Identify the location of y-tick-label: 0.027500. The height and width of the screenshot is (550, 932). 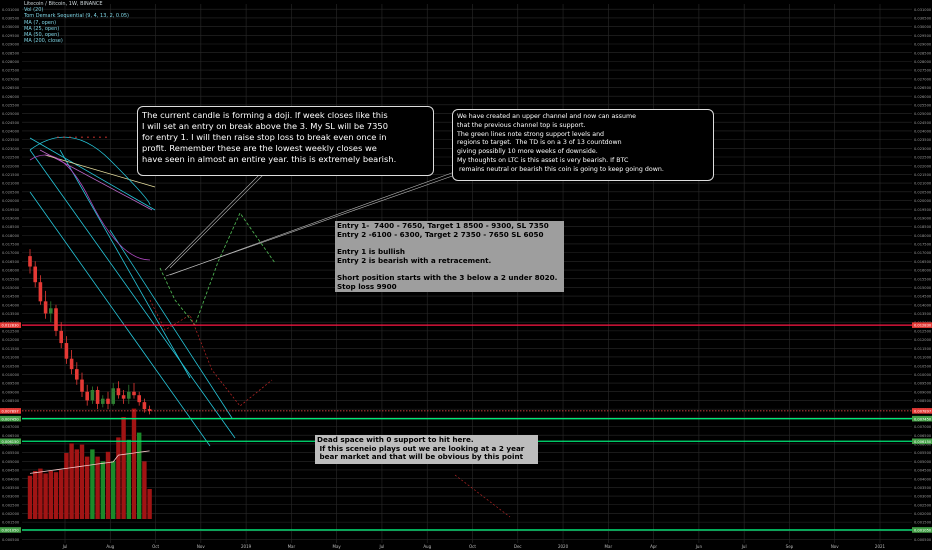
(923, 71).